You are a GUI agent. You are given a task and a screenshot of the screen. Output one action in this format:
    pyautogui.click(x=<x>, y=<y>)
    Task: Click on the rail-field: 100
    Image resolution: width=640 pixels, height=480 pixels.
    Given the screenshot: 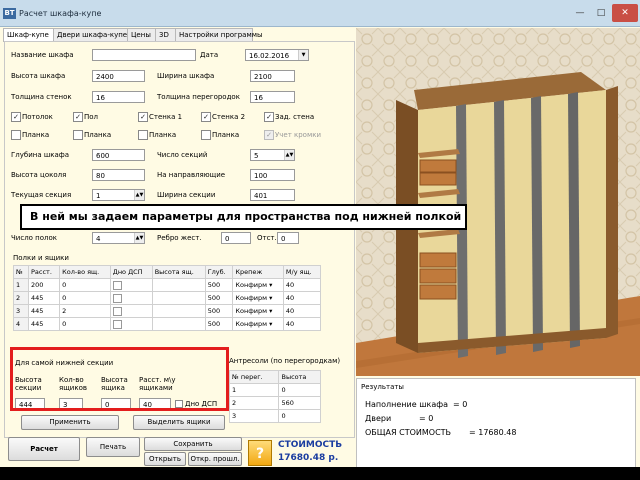 What is the action you would take?
    pyautogui.click(x=272, y=175)
    